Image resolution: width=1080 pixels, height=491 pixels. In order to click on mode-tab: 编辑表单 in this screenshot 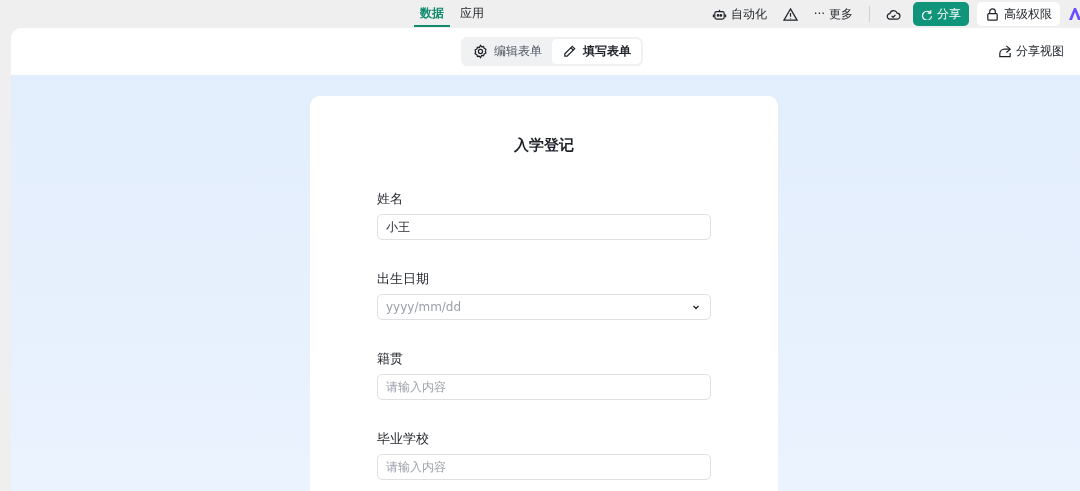, I will do `click(507, 51)`.